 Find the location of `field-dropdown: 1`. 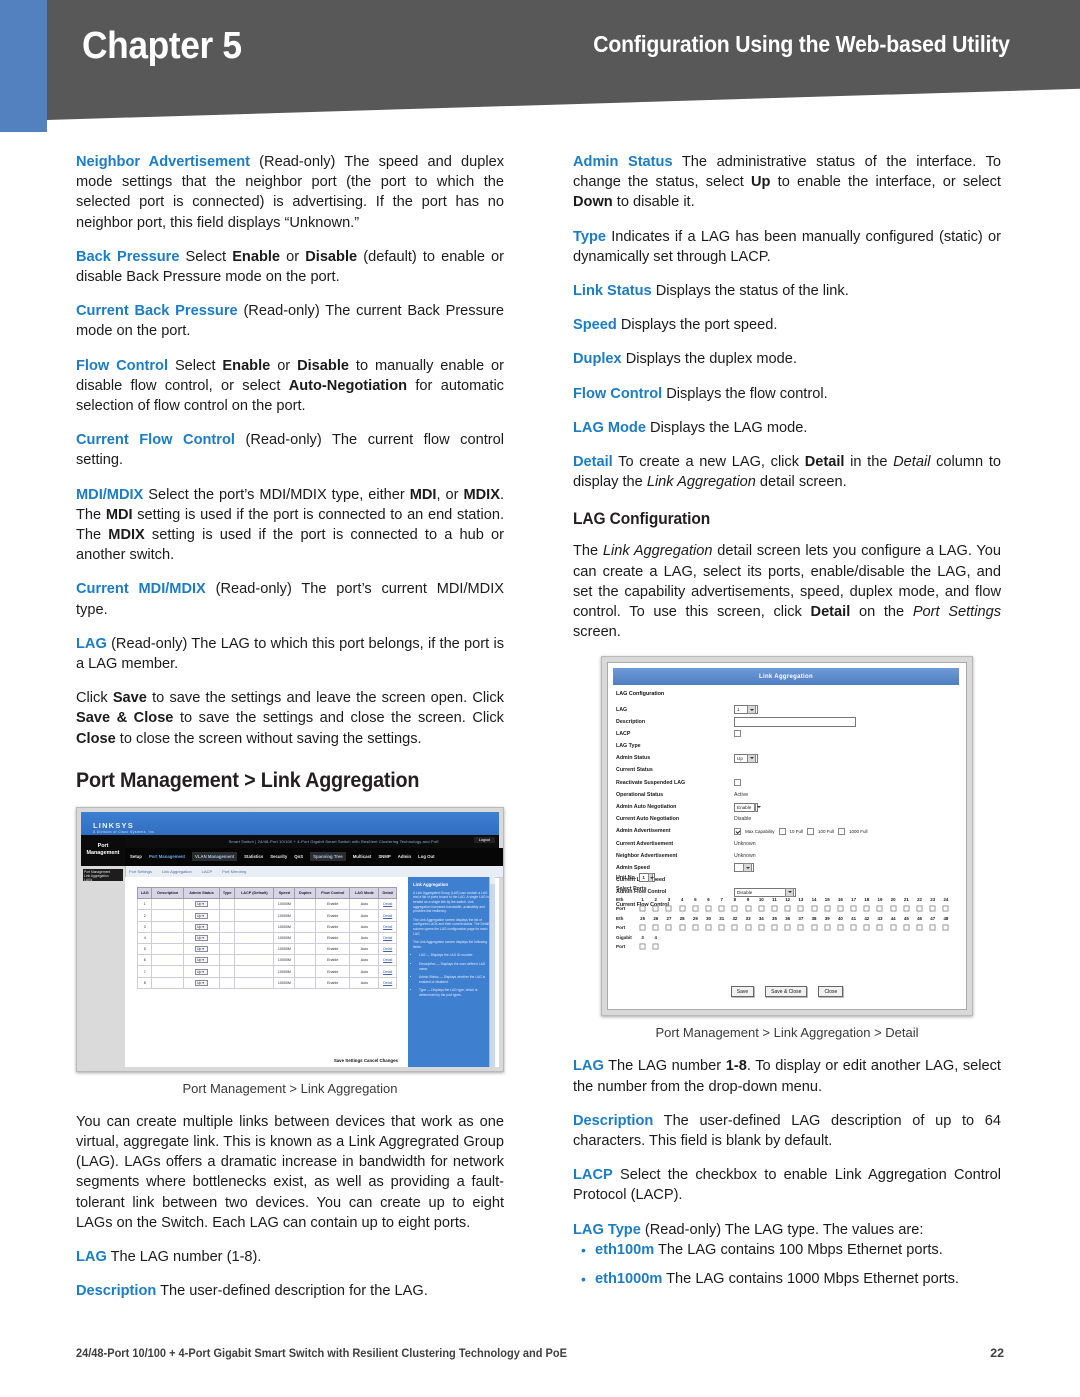

field-dropdown: 1 is located at coordinates (746, 710).